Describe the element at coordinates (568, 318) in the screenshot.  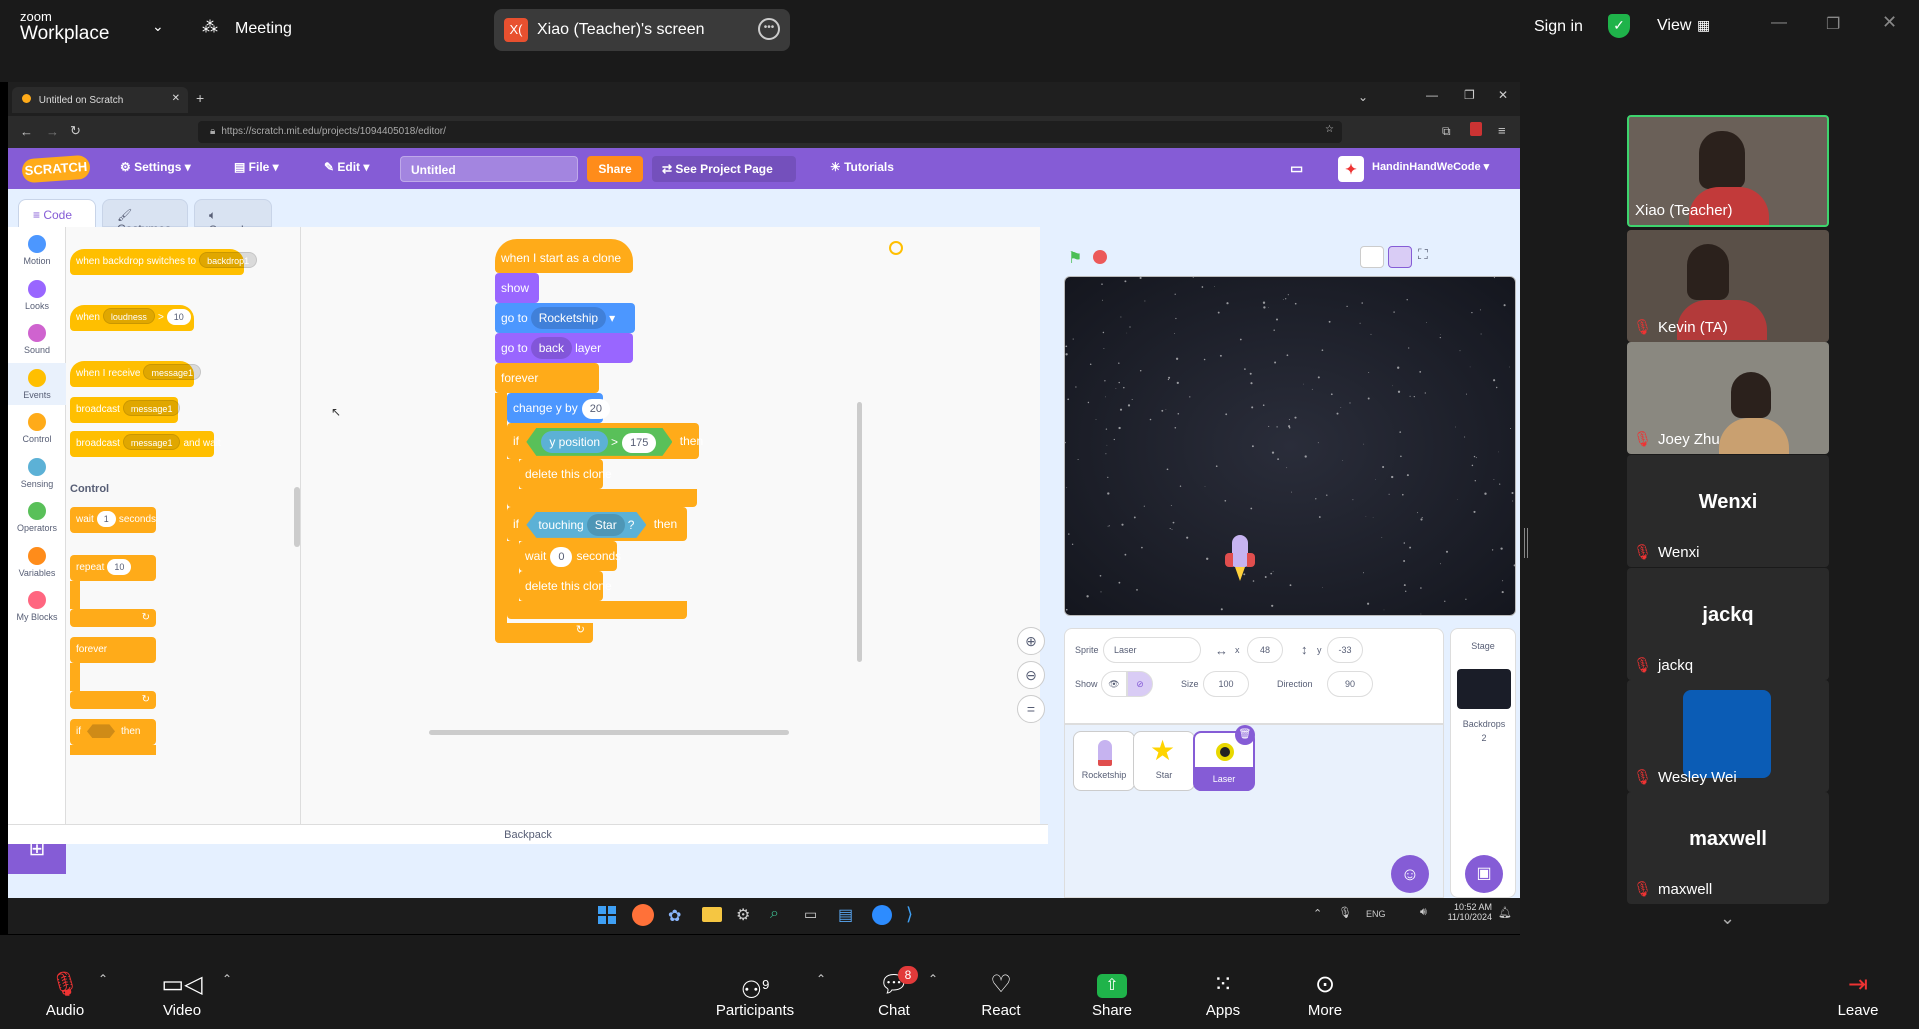
I see `go-to-target-dropdown: Rocketship` at that location.